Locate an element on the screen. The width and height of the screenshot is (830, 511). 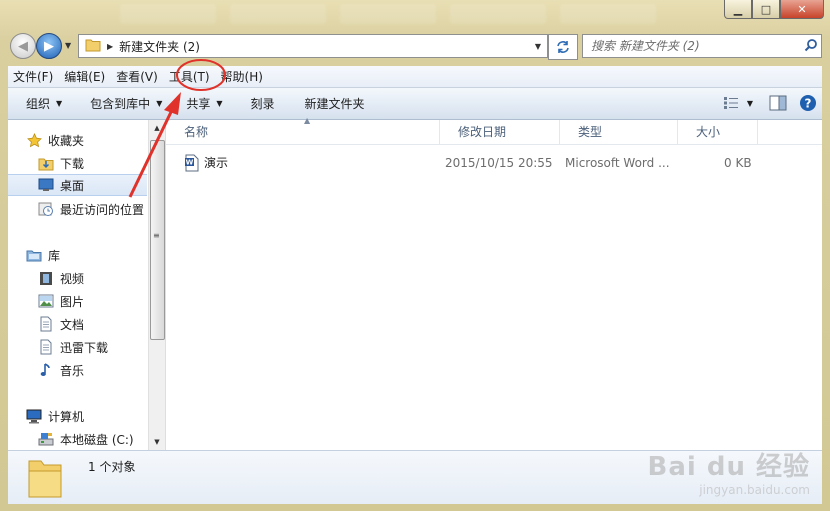
share-label: 共享 is located at coordinates (198, 104).